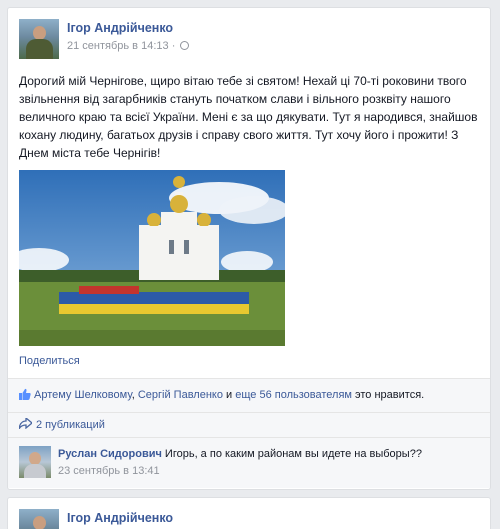  What do you see at coordinates (118, 46) in the screenshot?
I see `post-timestamp: 21 сентябрь в 14:13` at bounding box center [118, 46].